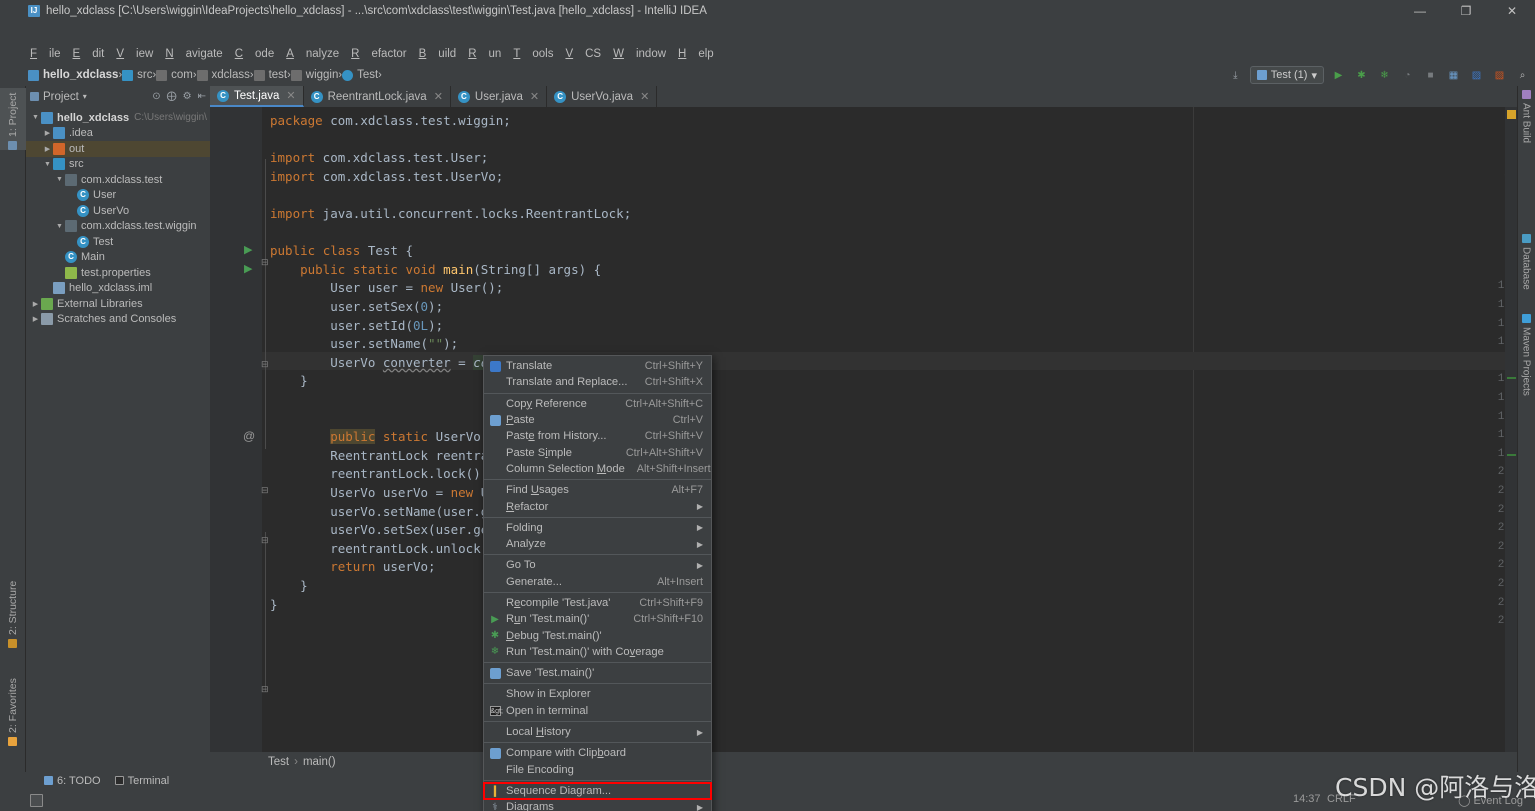 This screenshot has height=811, width=1535. What do you see at coordinates (118, 289) in the screenshot?
I see `tree-item-hello_xdclass-iml: hello_xdclass.iml` at bounding box center [118, 289].